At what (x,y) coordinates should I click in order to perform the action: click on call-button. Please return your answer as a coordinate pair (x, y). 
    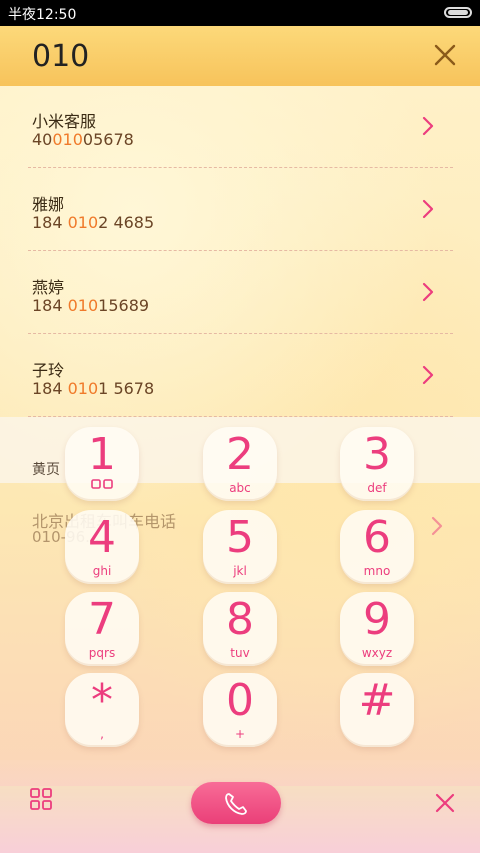
    Looking at the image, I should click on (236, 803).